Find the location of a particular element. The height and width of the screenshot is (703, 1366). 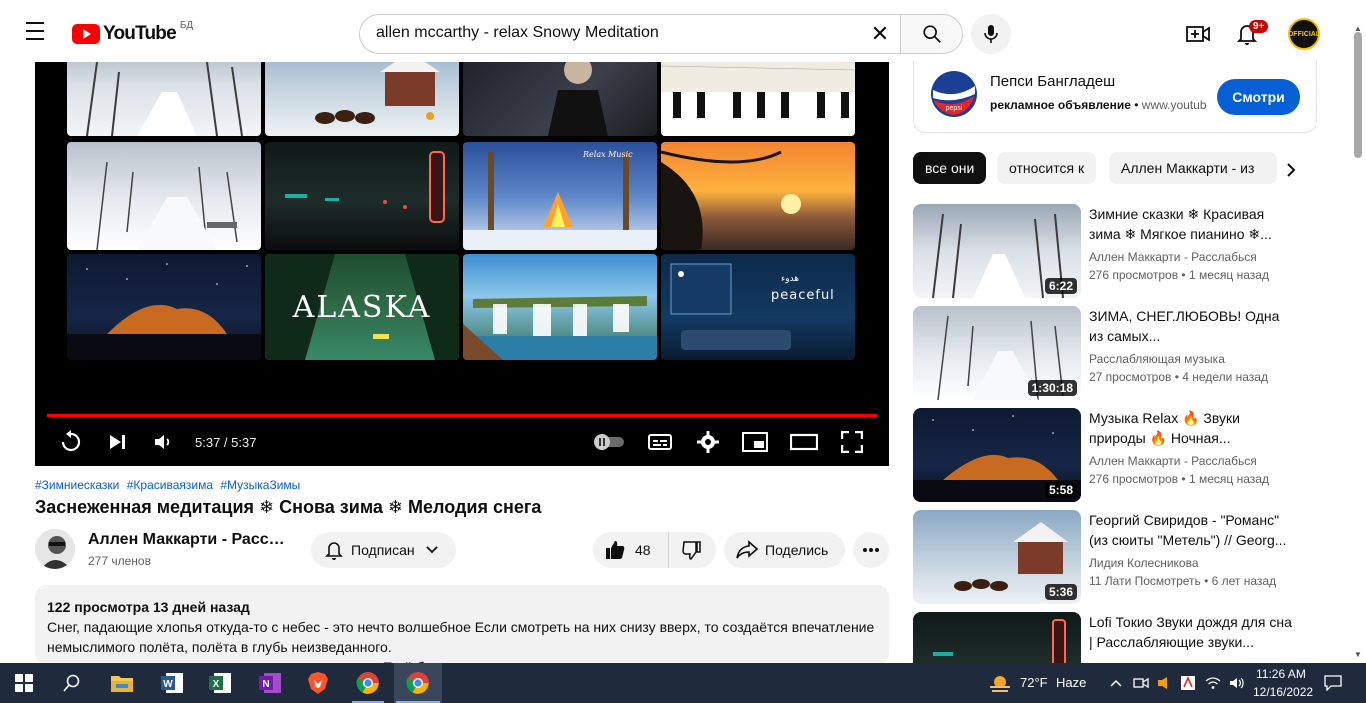

chip-channel: Аллен Маккарти - из is located at coordinates (1193, 168).